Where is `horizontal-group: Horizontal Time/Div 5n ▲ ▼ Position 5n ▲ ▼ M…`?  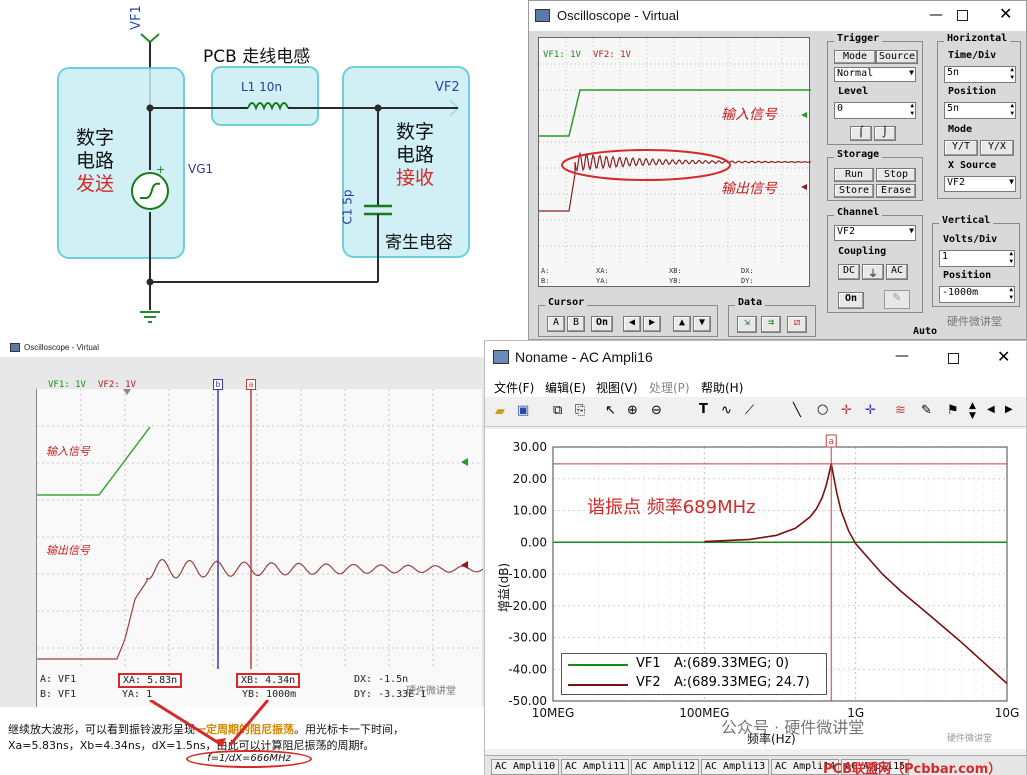
horizontal-group: Horizontal Time/Div 5n ▲ ▼ Position 5n ▲ ▼ M… is located at coordinates (979, 116).